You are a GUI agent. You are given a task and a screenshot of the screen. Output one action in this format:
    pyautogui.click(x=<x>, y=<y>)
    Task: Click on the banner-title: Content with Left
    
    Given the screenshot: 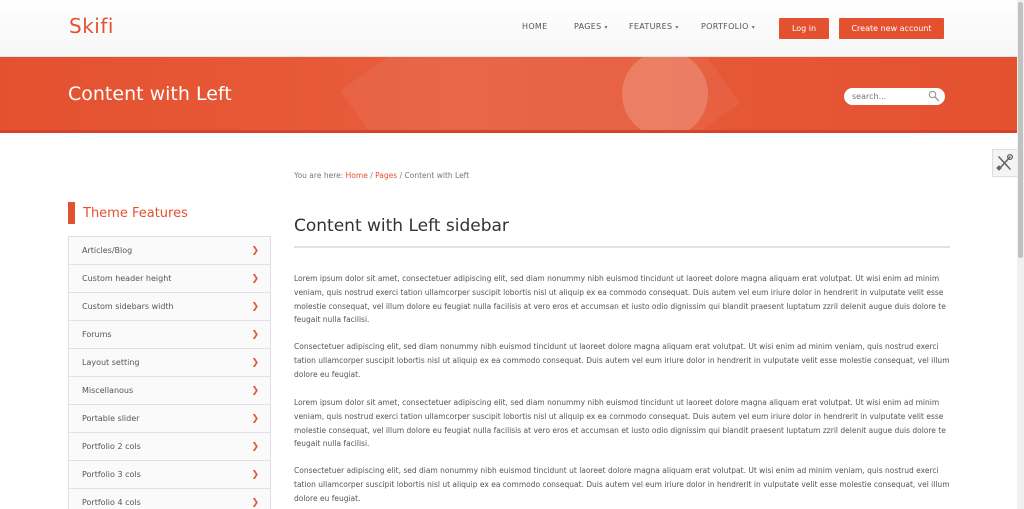 What is the action you would take?
    pyautogui.click(x=150, y=94)
    